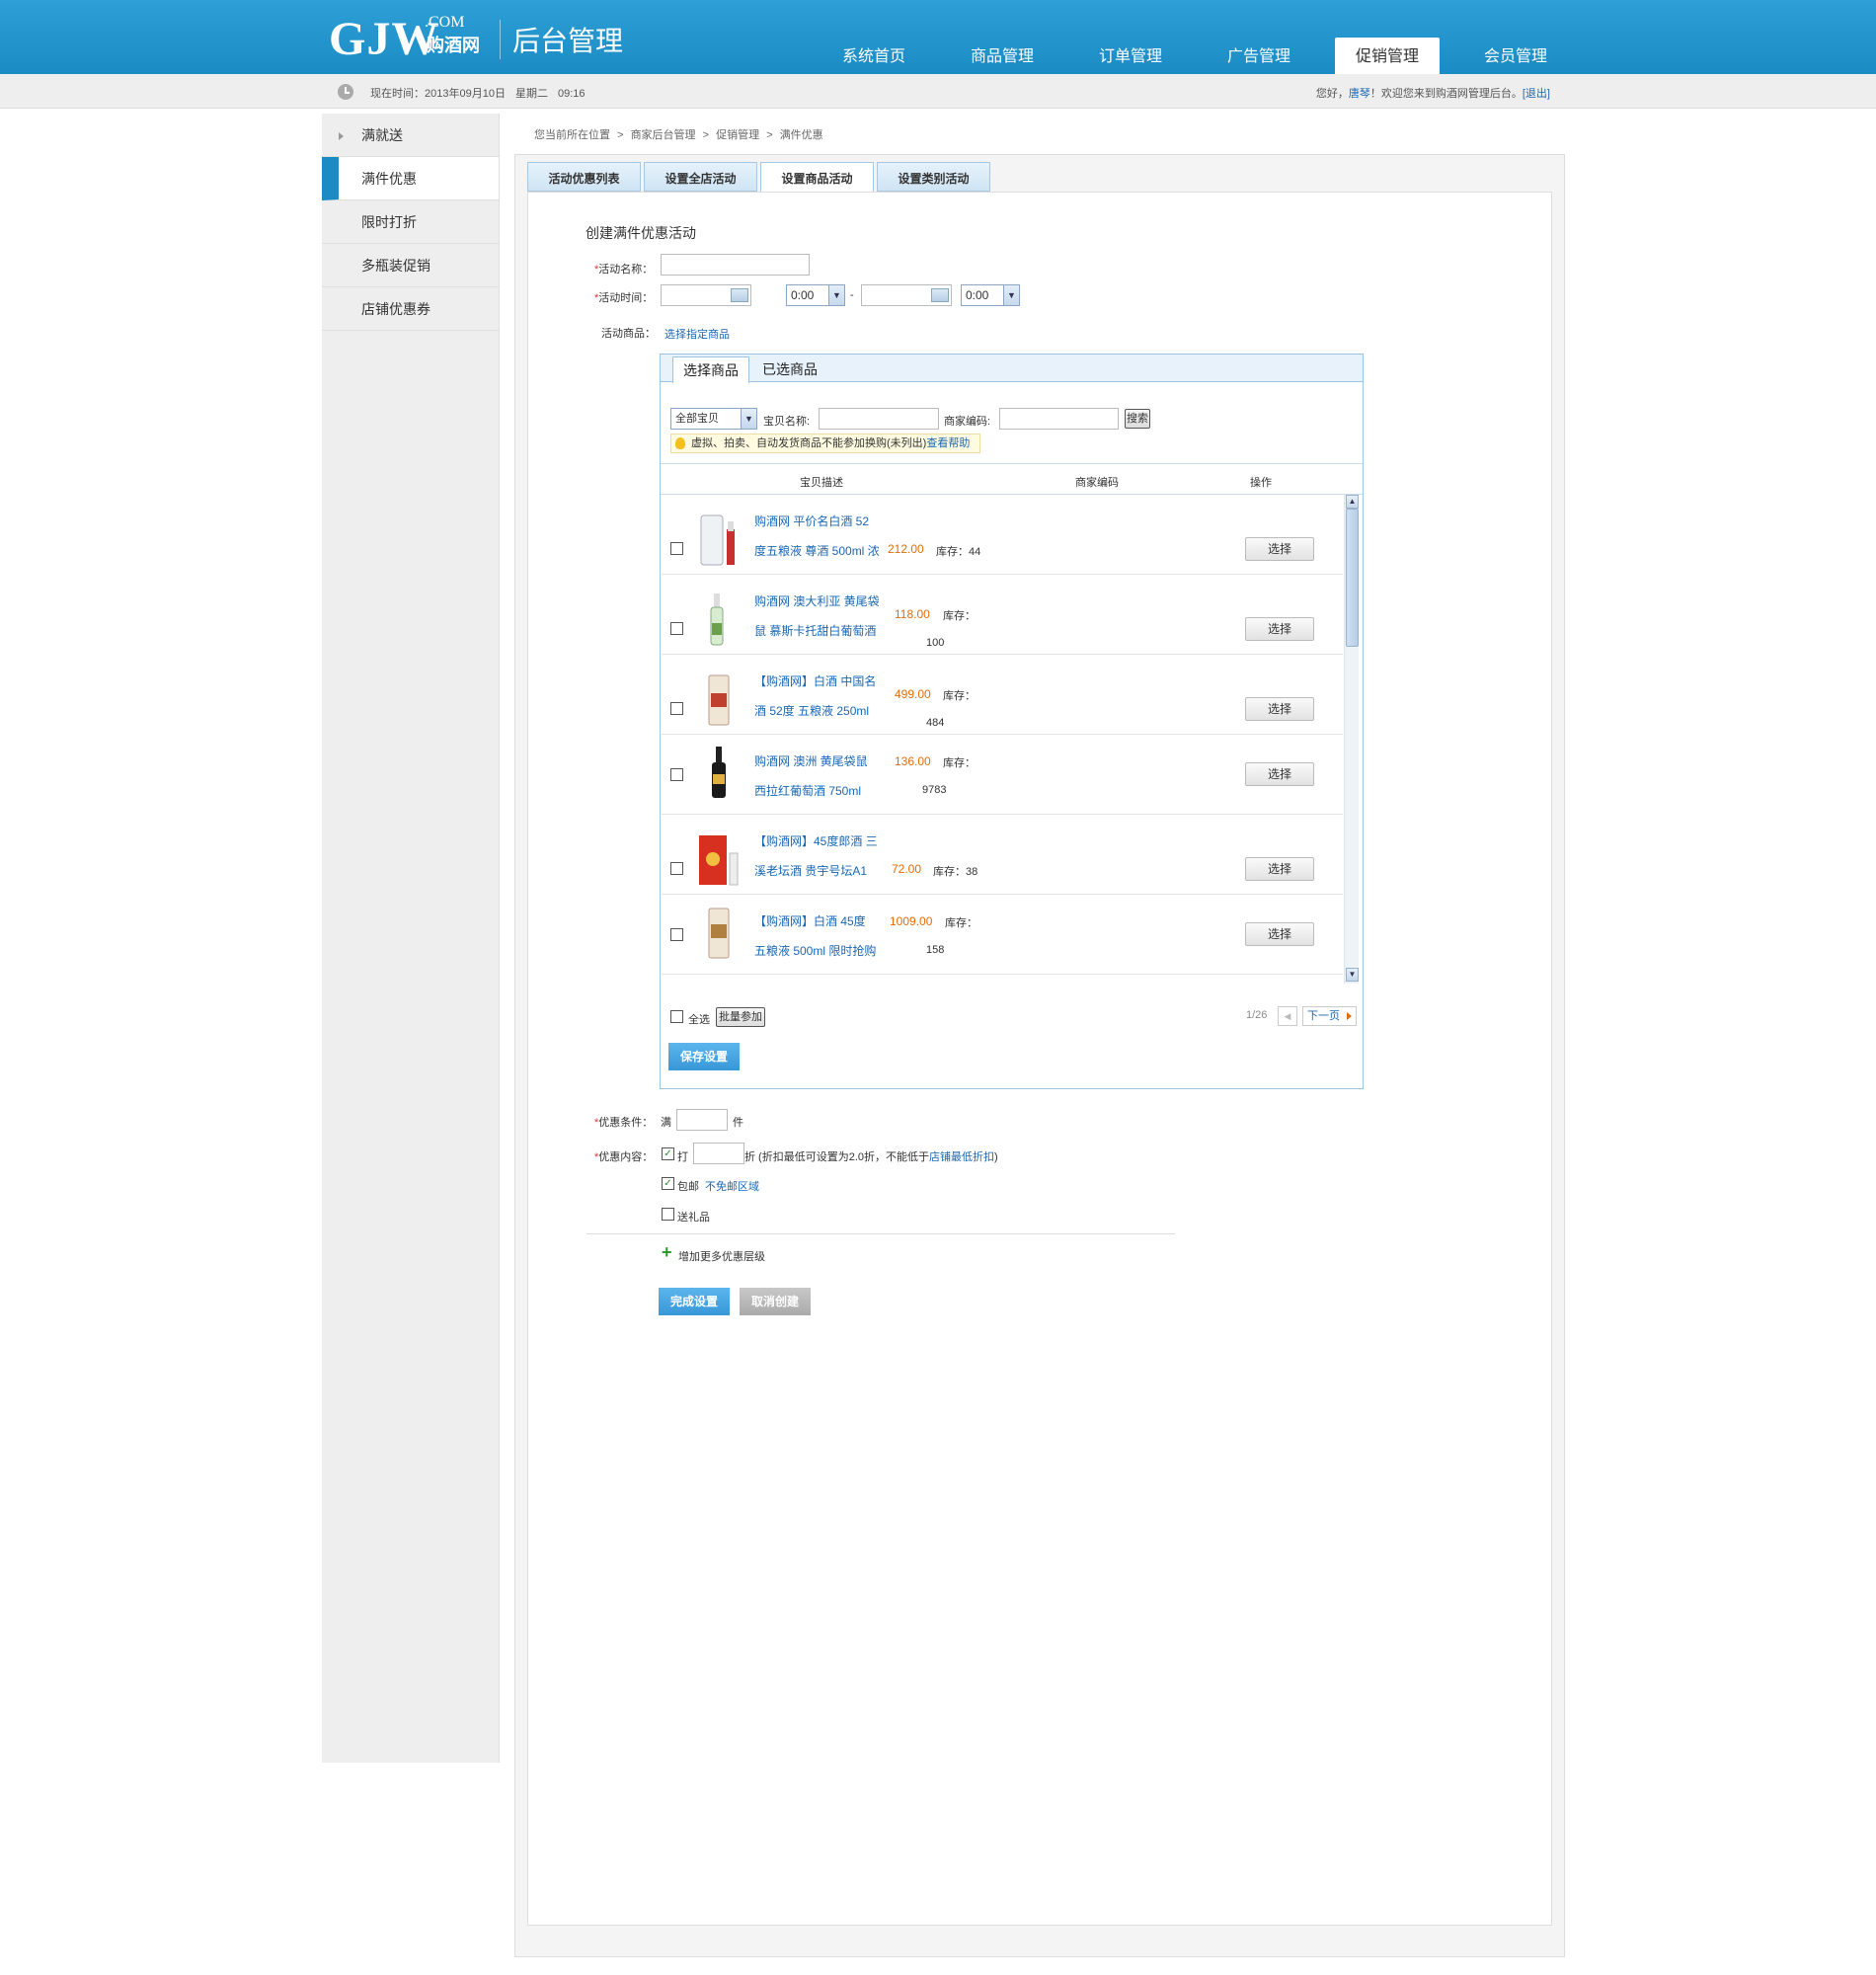  Describe the element at coordinates (1353, 975) in the screenshot. I see `scroll-down-icon: ▼` at that location.